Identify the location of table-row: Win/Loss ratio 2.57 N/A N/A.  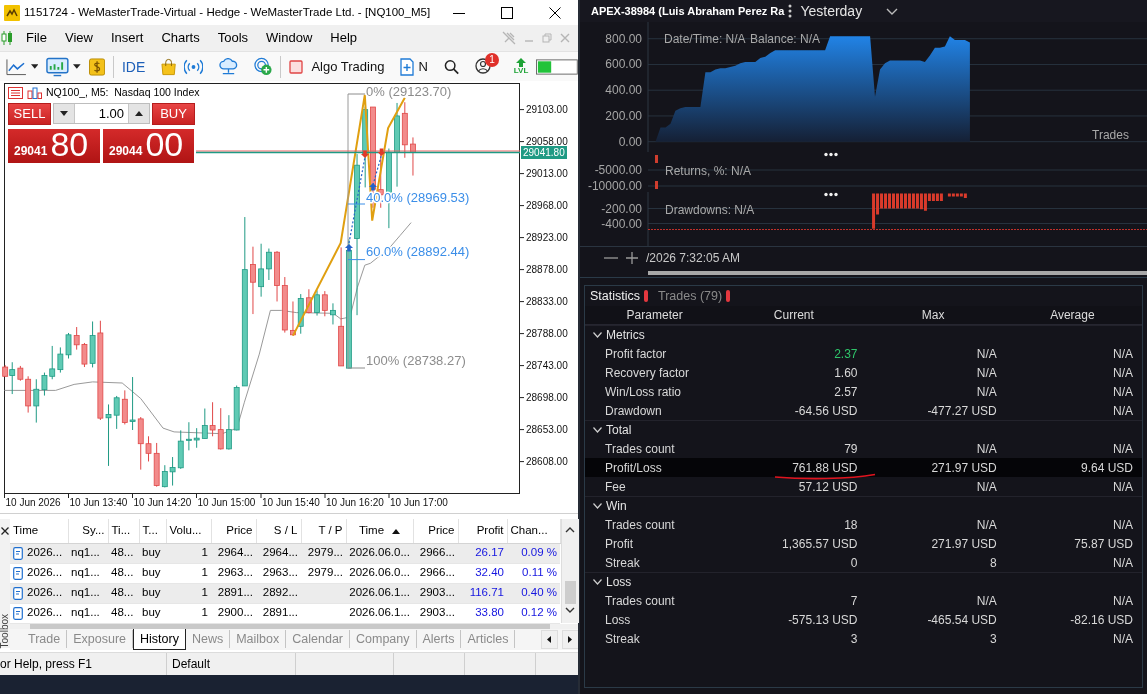
(863, 391).